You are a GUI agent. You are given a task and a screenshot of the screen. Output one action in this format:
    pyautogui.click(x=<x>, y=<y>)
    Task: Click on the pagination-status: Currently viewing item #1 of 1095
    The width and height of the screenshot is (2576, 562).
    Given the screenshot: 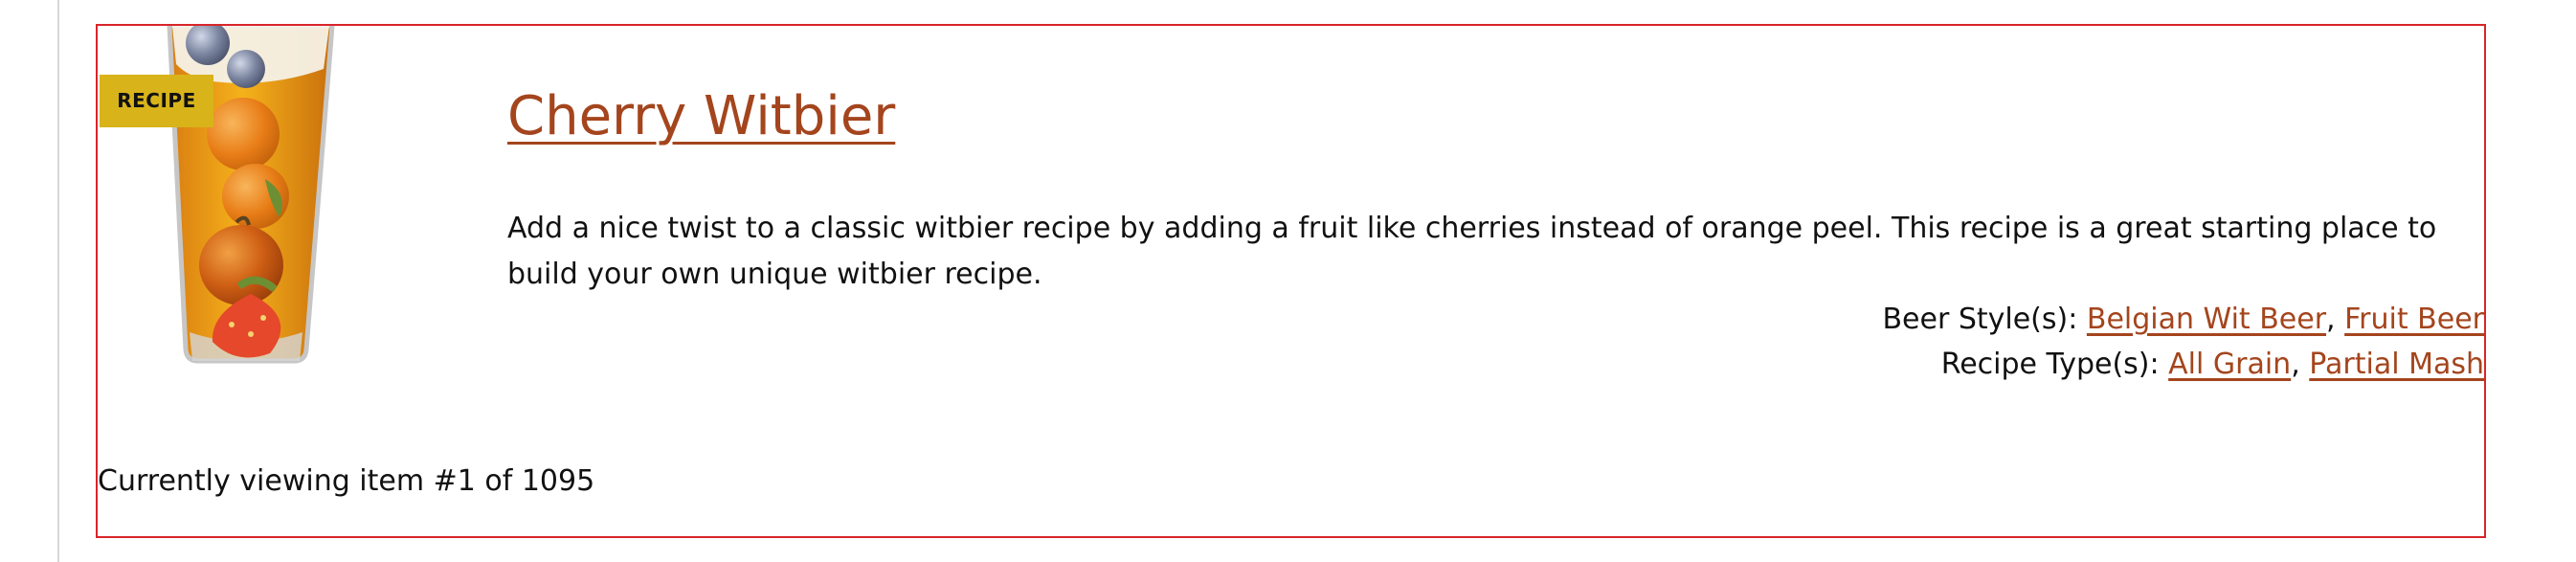 What is the action you would take?
    pyautogui.click(x=346, y=481)
    